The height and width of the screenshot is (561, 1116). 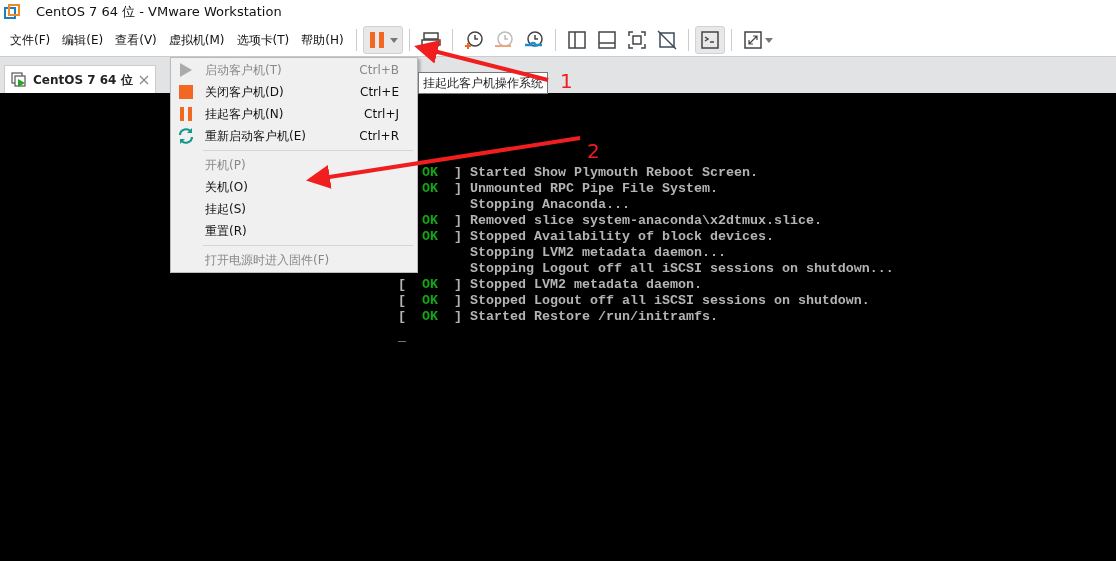 I want to click on menu-item: 关机(O), so click(x=294, y=187).